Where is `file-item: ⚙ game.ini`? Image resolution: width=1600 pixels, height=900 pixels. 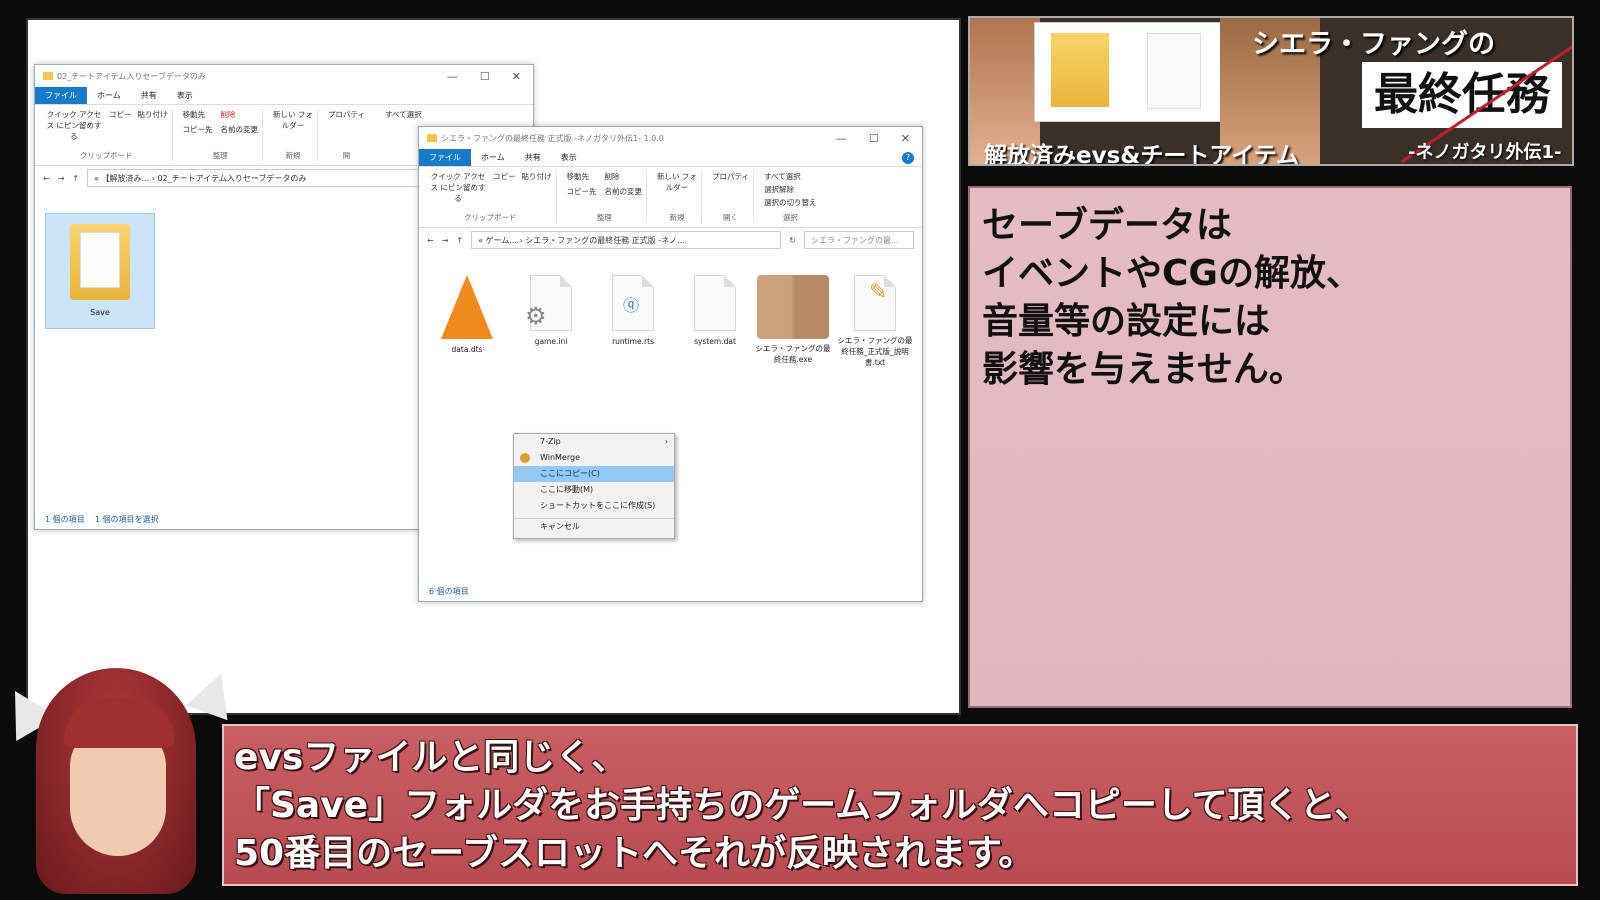 file-item: ⚙ game.ini is located at coordinates (551, 310).